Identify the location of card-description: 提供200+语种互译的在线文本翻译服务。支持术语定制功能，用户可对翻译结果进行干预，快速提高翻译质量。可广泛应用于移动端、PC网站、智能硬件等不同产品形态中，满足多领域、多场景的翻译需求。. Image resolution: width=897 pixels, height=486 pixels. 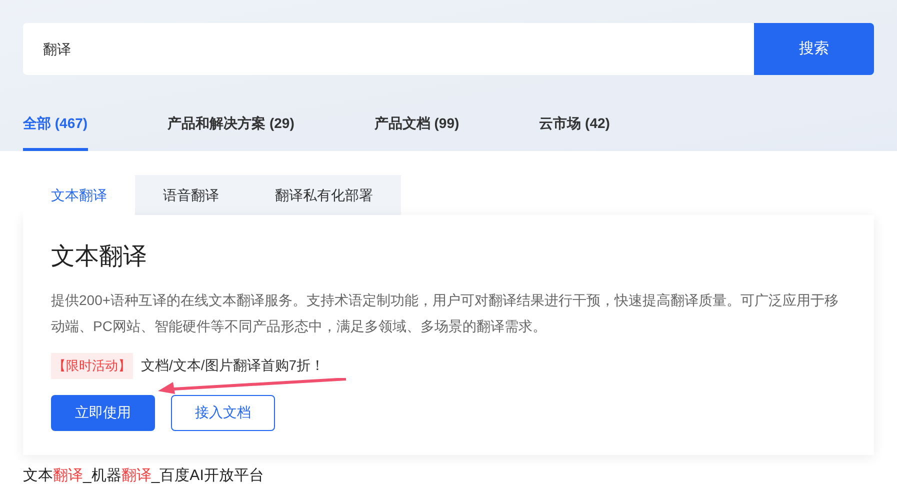
(445, 313).